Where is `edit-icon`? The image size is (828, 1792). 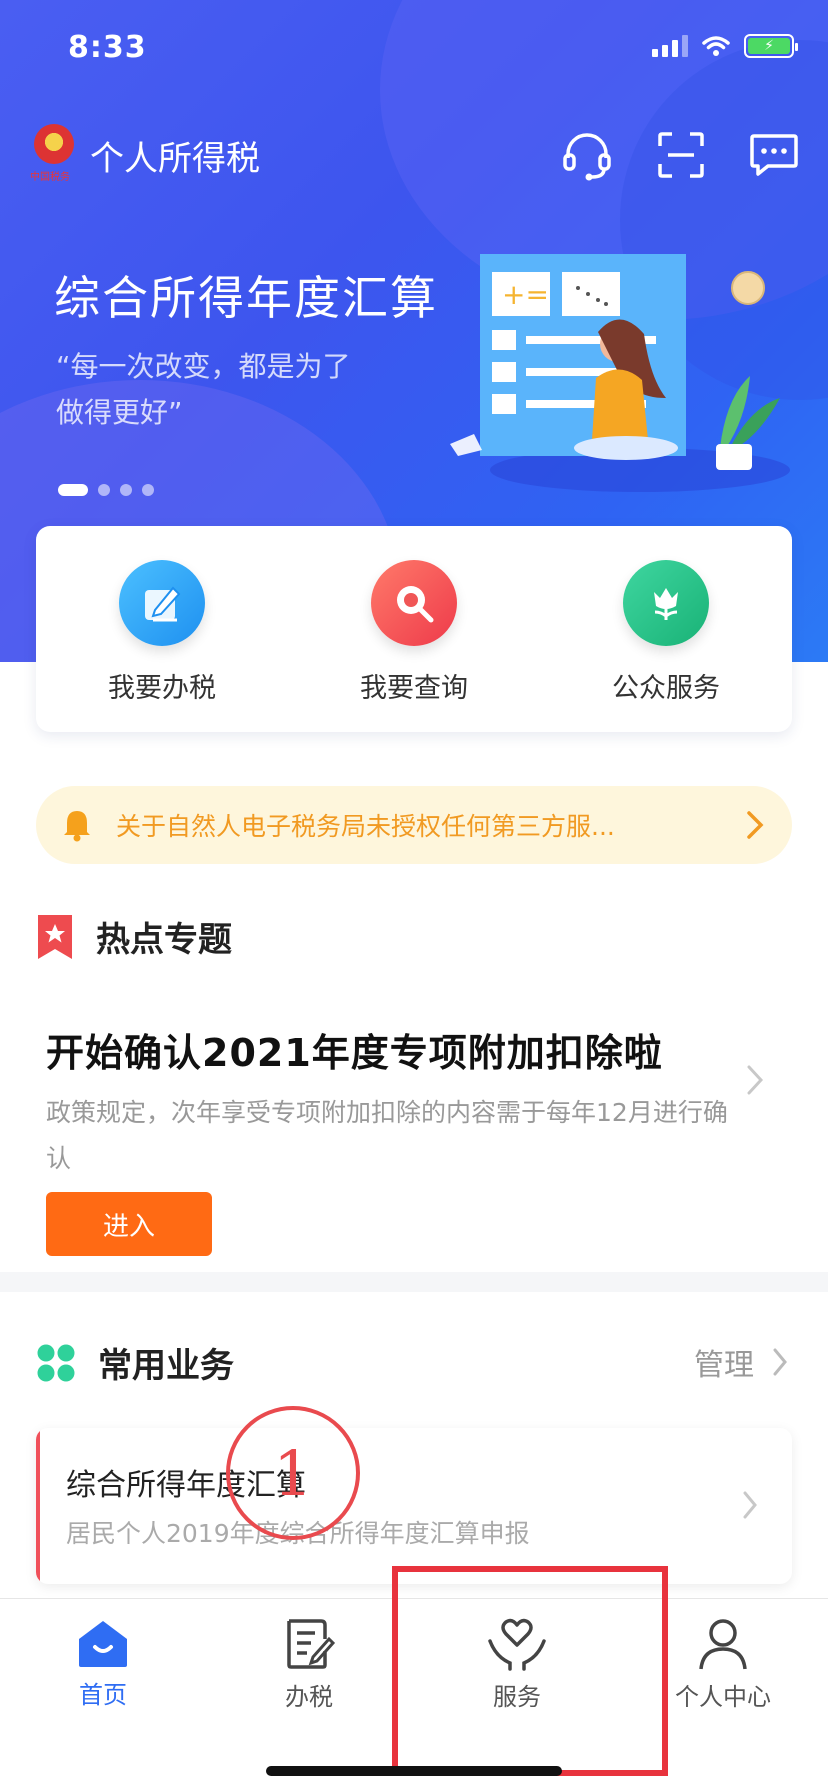
edit-icon is located at coordinates (162, 602).